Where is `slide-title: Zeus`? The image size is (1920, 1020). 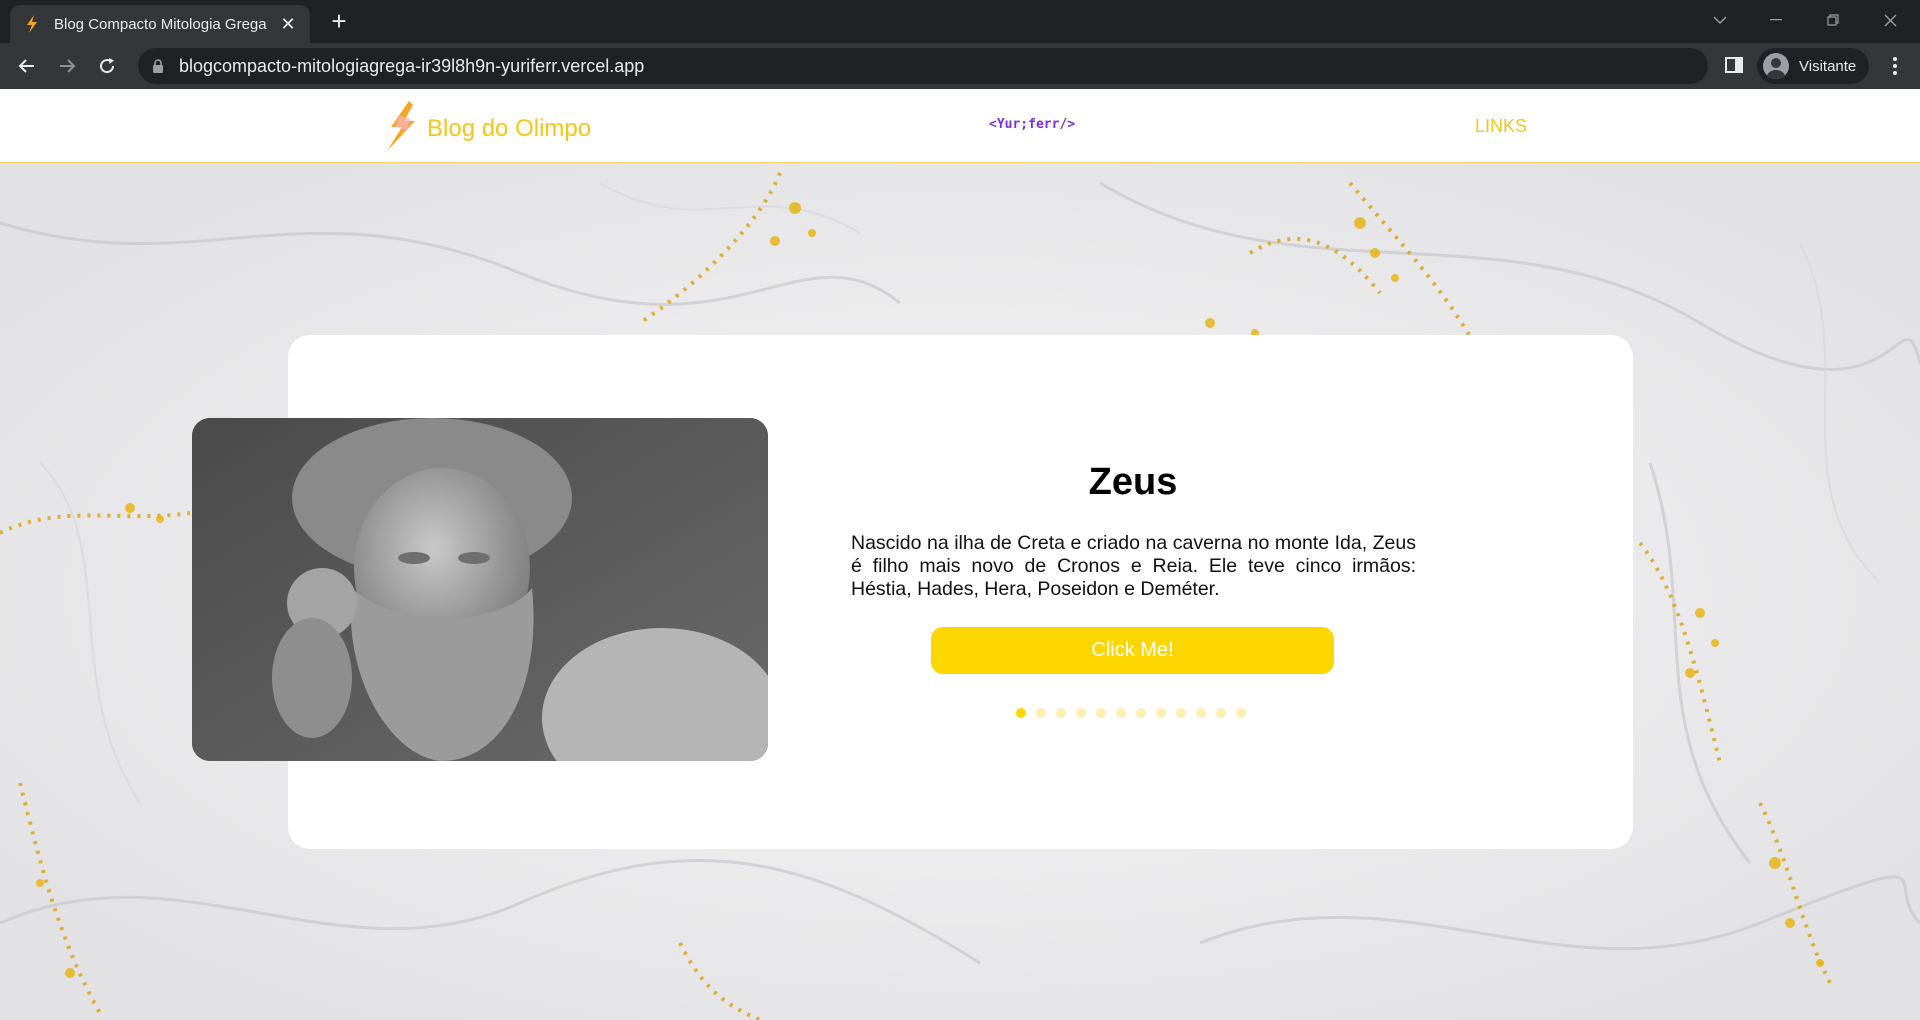
slide-title: Zeus is located at coordinates (1133, 482).